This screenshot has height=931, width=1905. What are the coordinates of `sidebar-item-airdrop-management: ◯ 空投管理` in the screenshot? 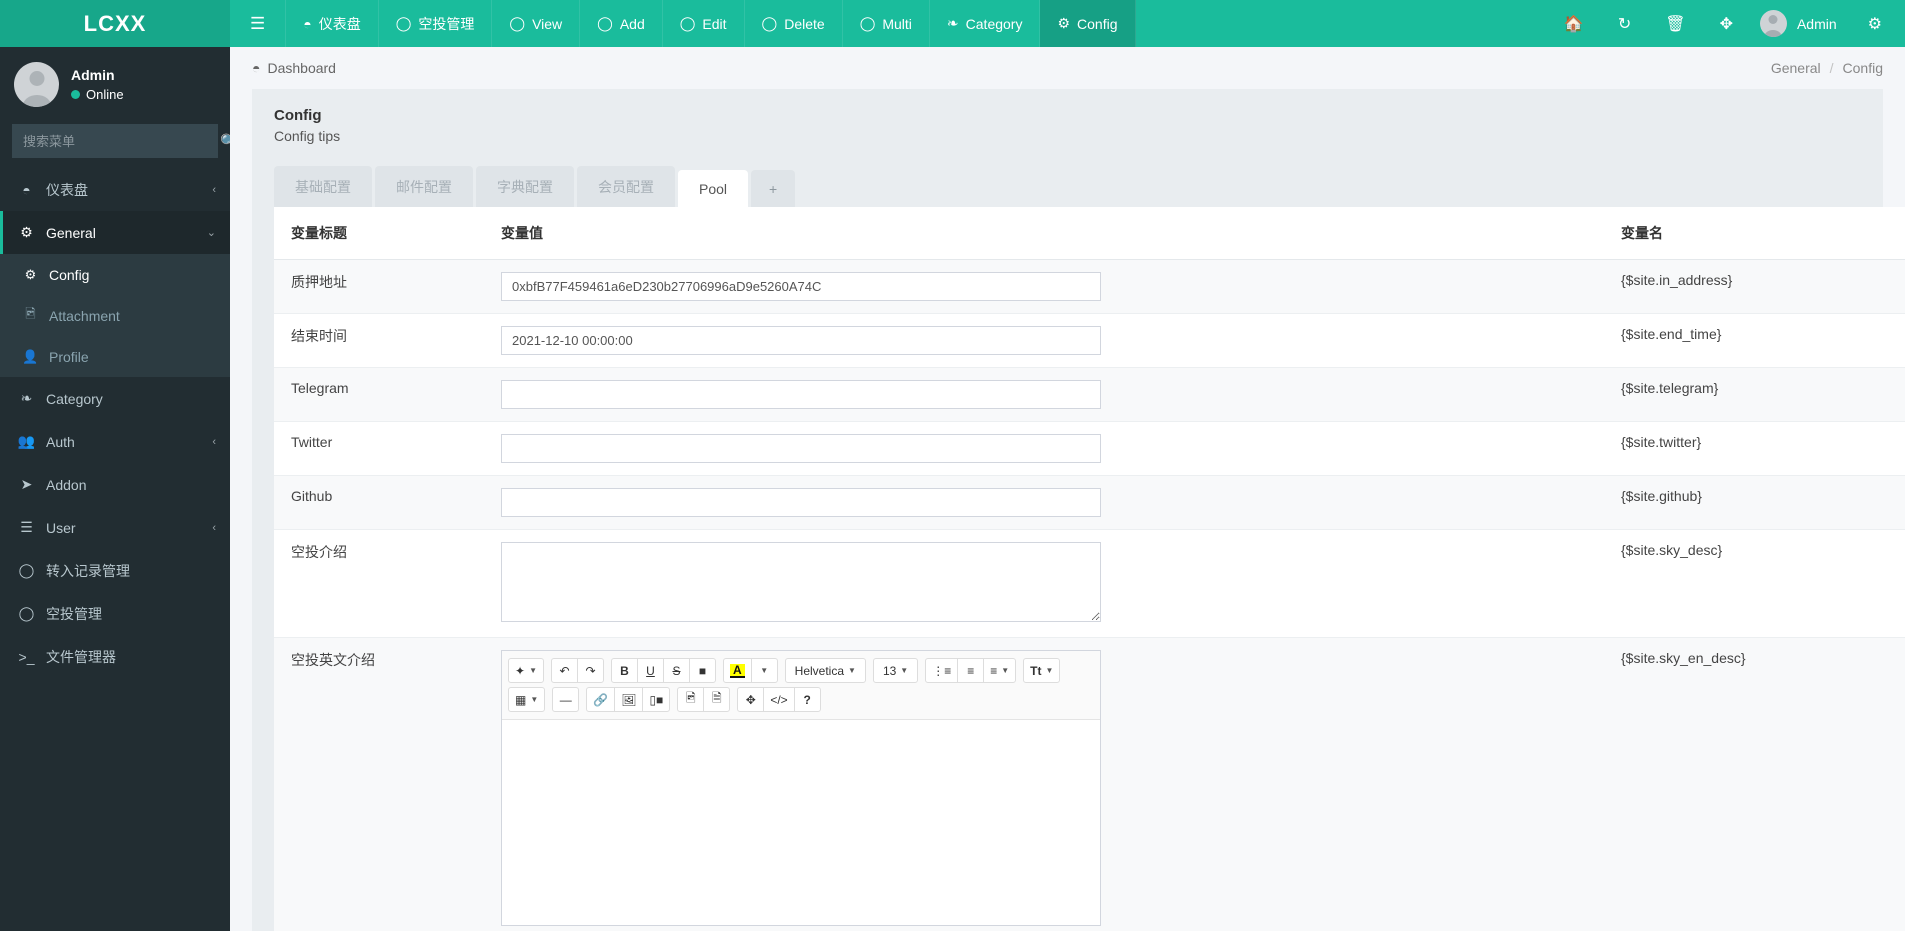 It's located at (115, 613).